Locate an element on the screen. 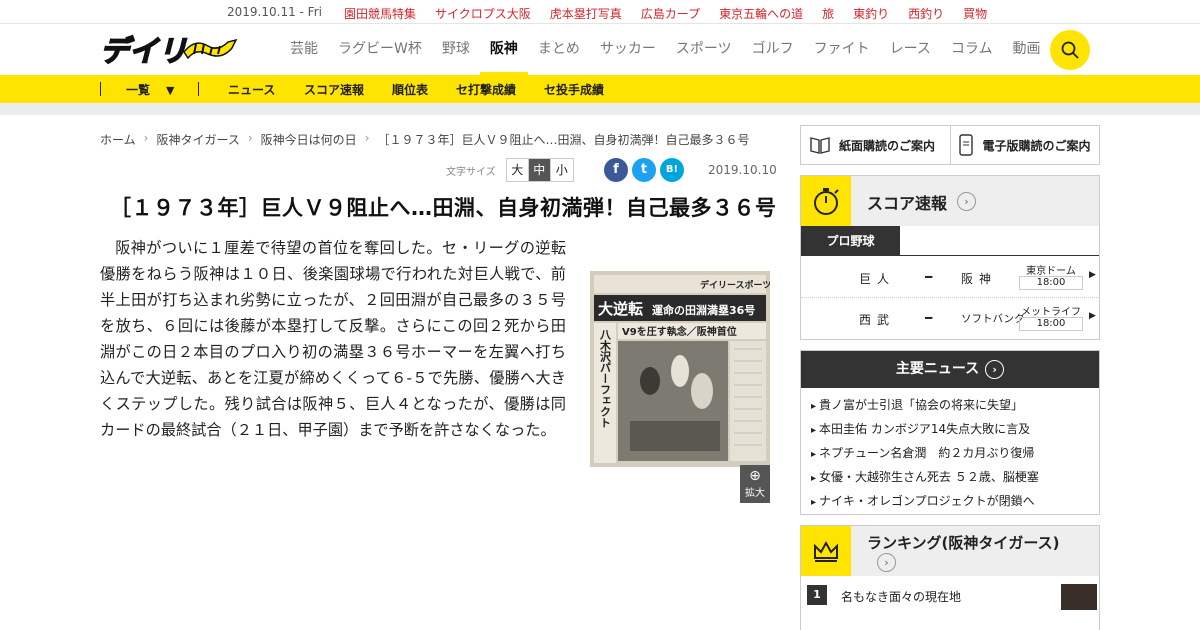  ranking-item: 1 名もなき面々の現在地 is located at coordinates (950, 598).